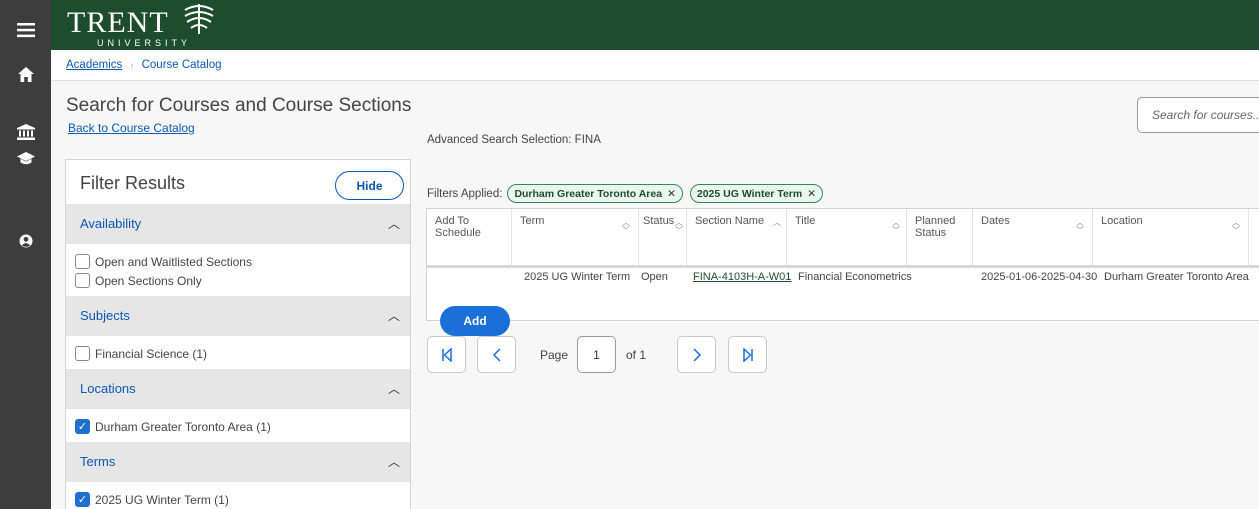  Describe the element at coordinates (847, 237) in the screenshot. I see `column-header-title: Title ︿ ﹀` at that location.